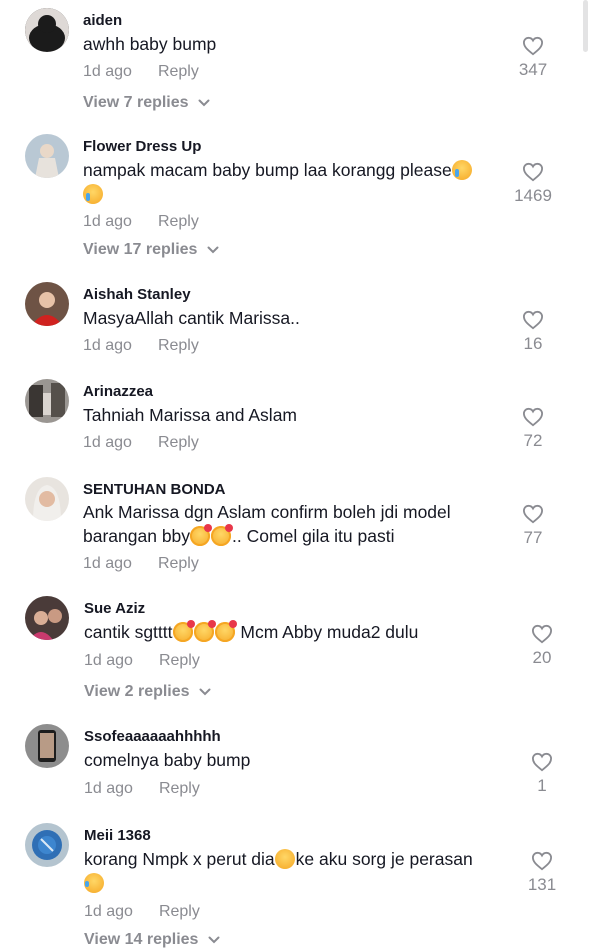  Describe the element at coordinates (327, 632) in the screenshot. I see `comment-text-line: Mcm Abby muda2 dulu` at that location.